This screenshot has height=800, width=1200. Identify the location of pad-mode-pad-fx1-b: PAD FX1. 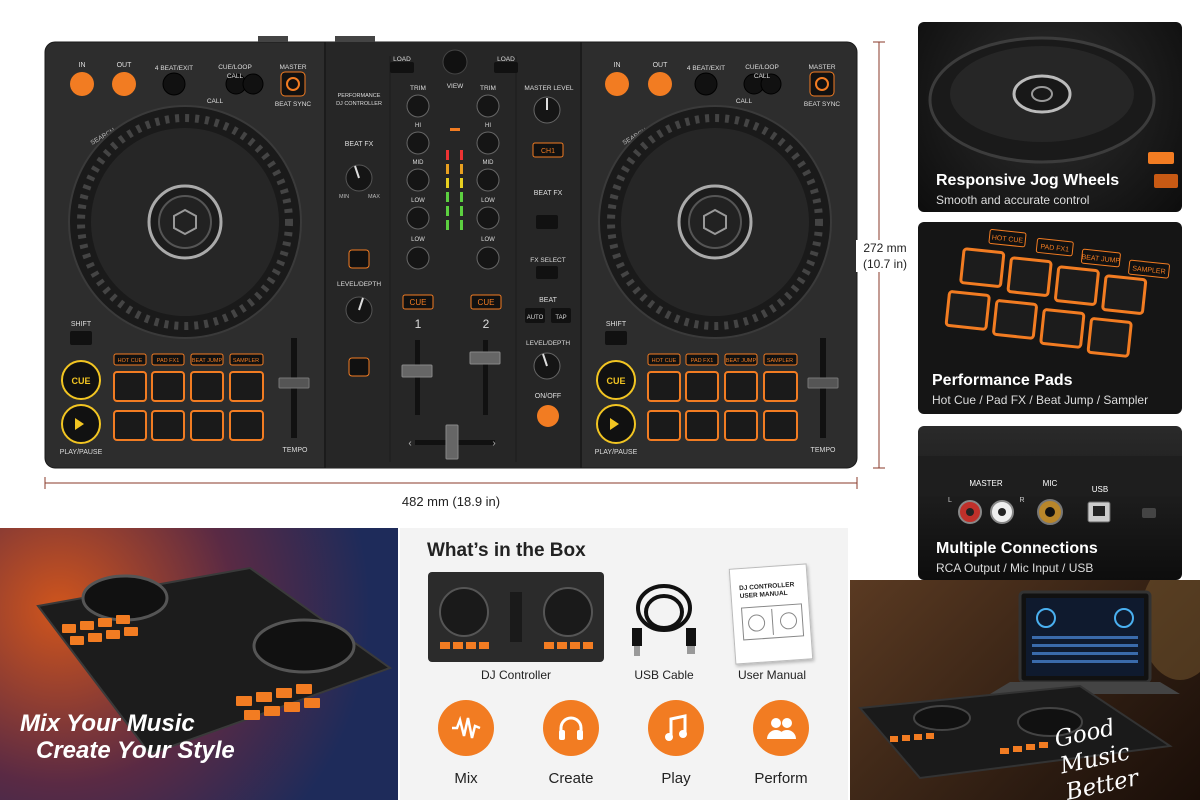
(702, 361).